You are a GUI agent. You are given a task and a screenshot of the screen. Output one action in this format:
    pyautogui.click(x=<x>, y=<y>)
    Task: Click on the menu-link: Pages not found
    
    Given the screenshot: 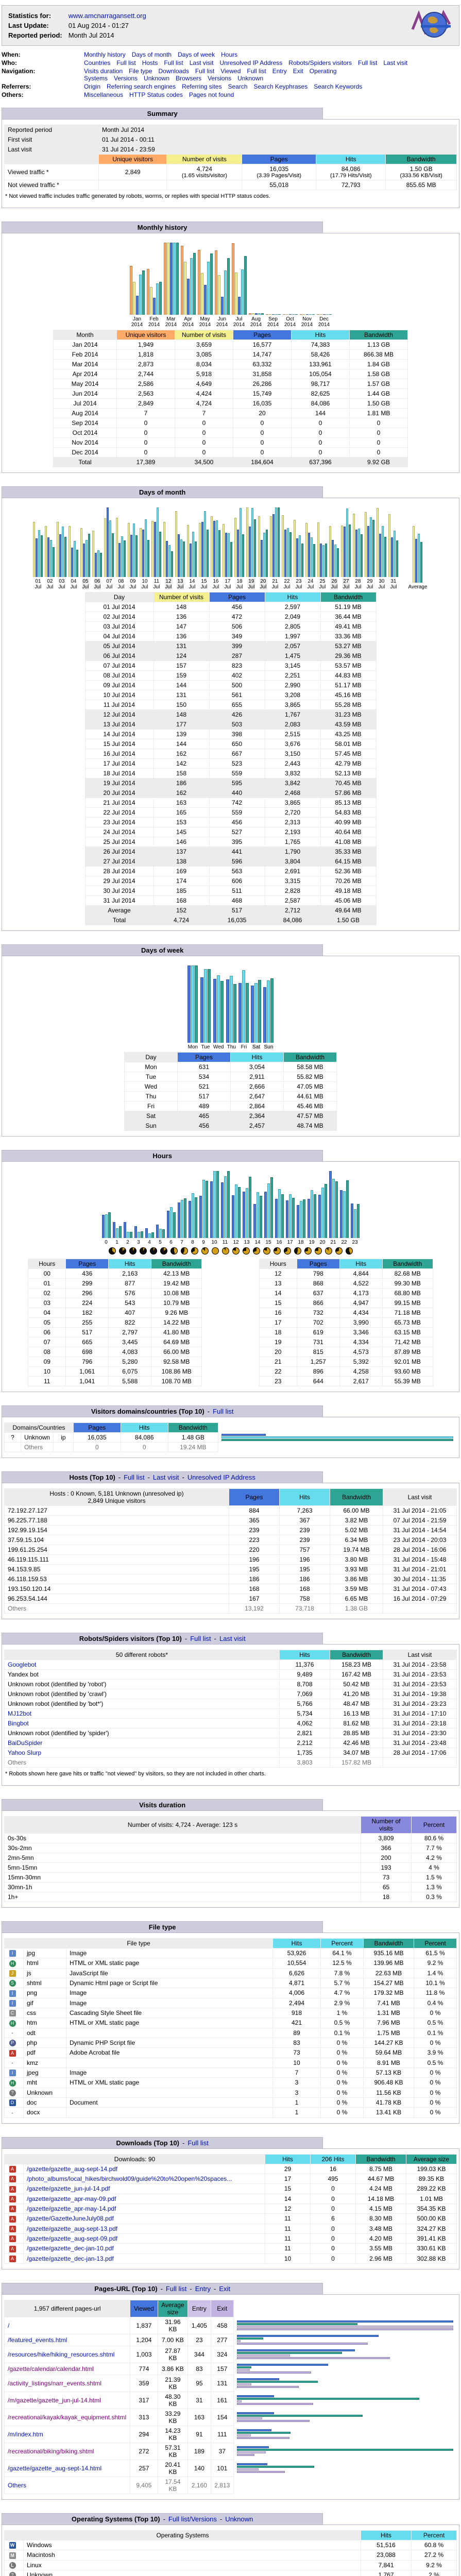 What is the action you would take?
    pyautogui.click(x=211, y=95)
    